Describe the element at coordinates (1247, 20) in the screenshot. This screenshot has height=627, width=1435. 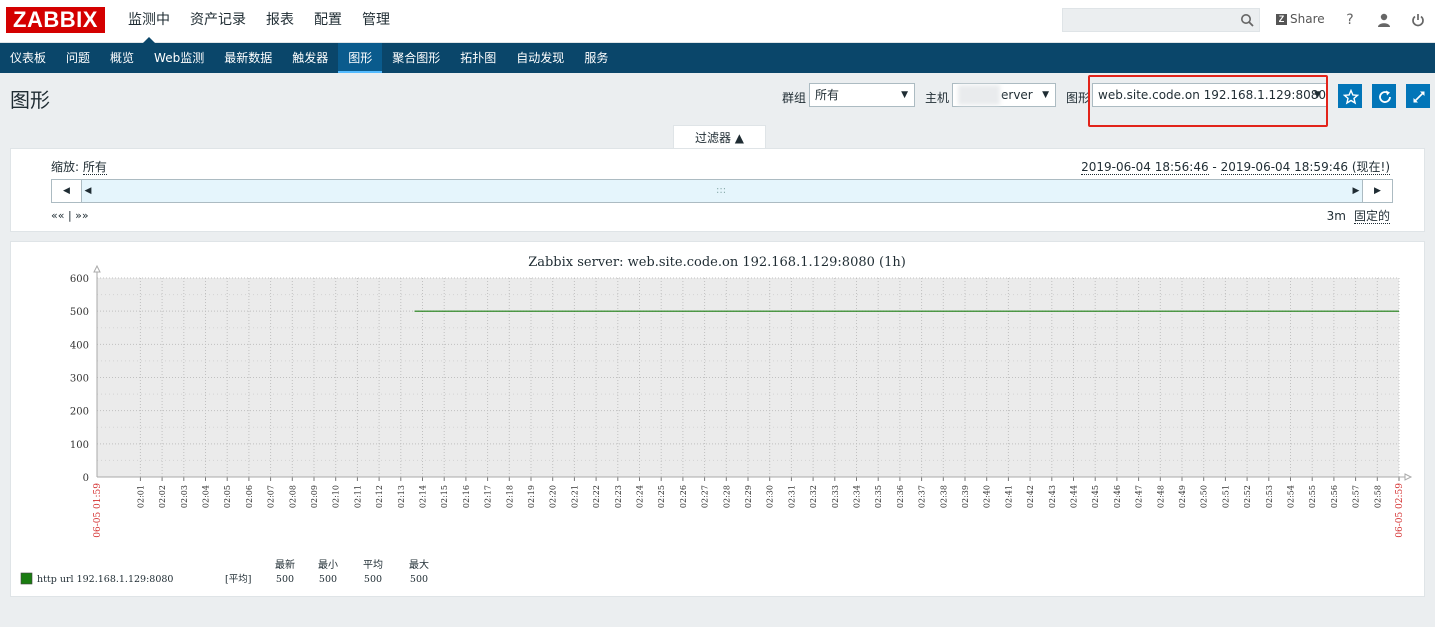
I see `search-icon` at that location.